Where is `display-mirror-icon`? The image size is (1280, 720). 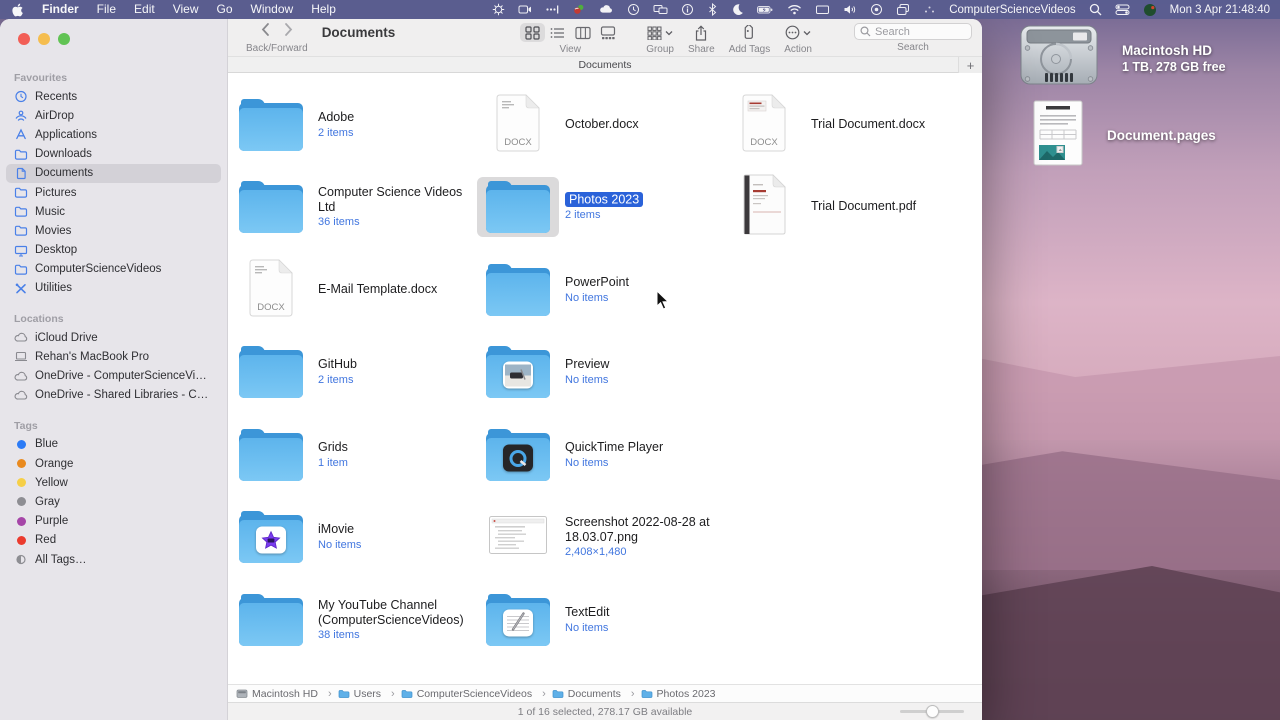 display-mirror-icon is located at coordinates (822, 9).